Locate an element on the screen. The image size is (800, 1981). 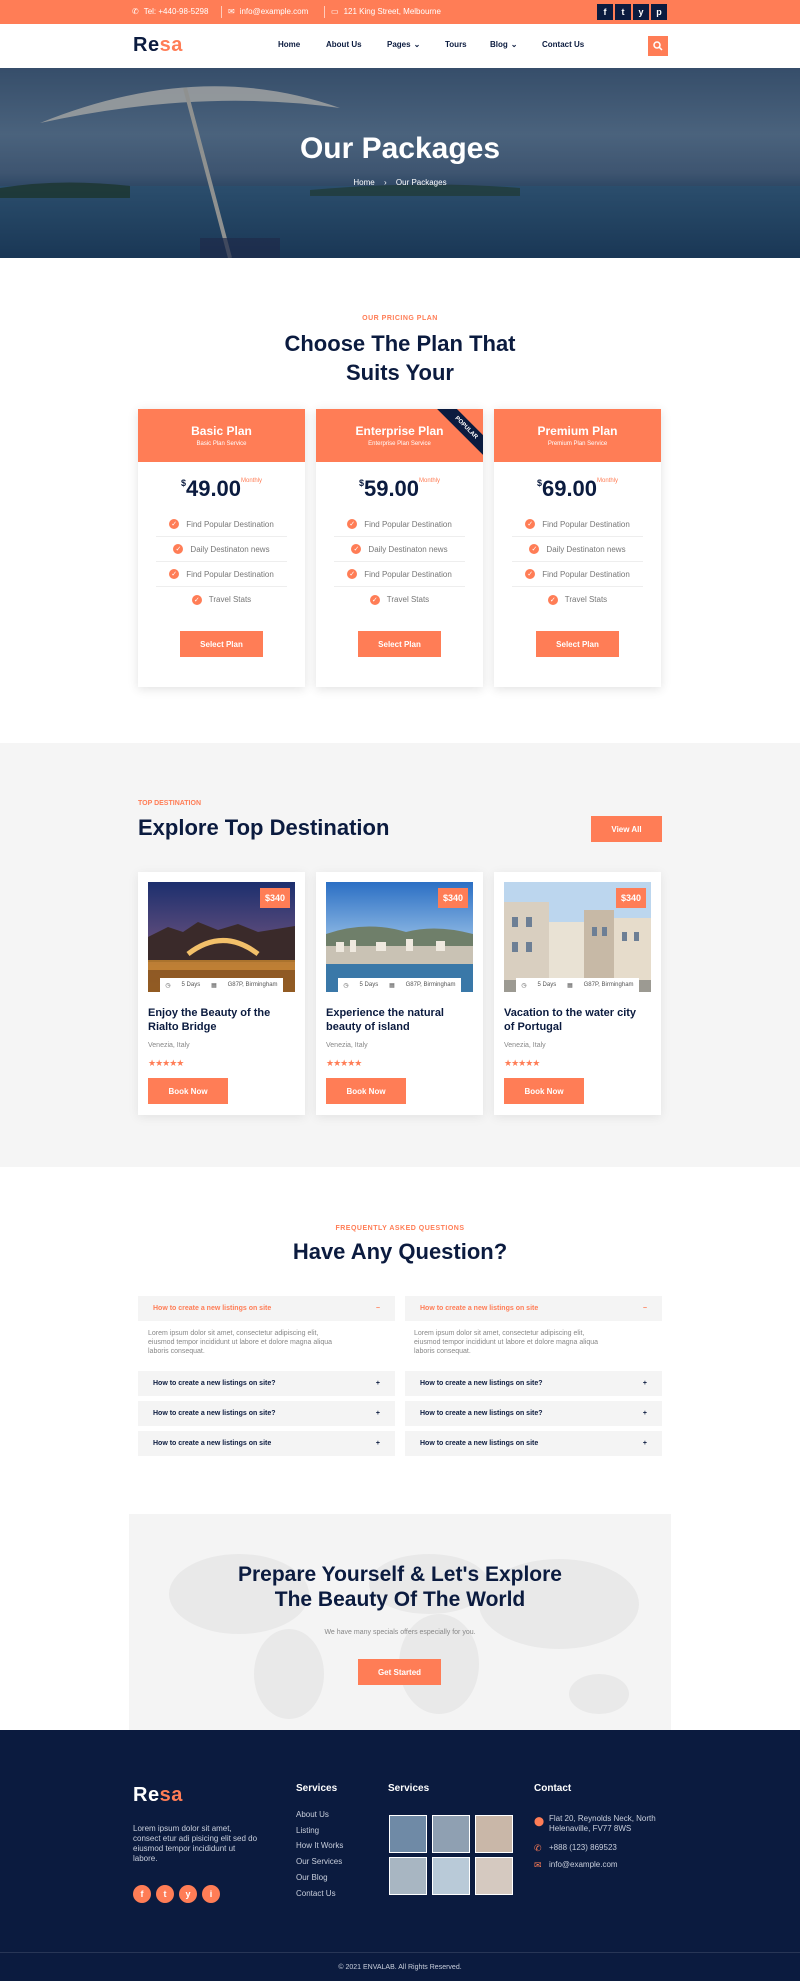
trip-meta: ◷ 5 Days ▦ G87P, Birmingham is located at coordinates (577, 985).